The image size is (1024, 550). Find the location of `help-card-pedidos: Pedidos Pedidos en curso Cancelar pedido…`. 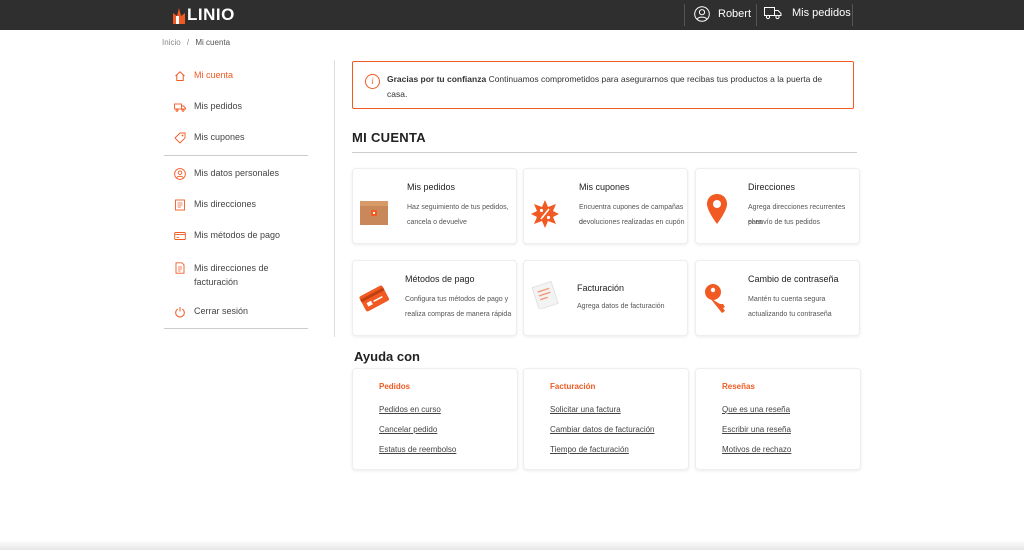

help-card-pedidos: Pedidos Pedidos en curso Cancelar pedido… is located at coordinates (435, 419).